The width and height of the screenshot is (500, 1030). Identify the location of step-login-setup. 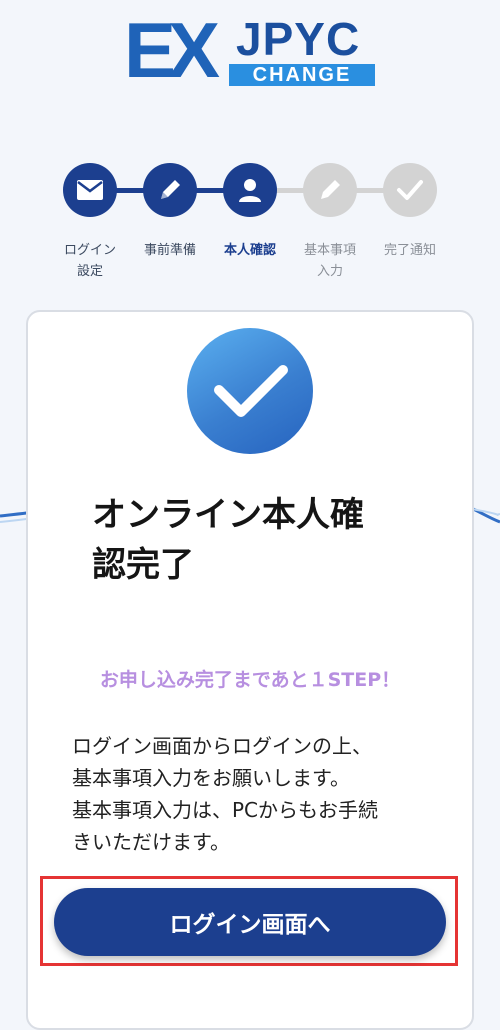
(90, 190).